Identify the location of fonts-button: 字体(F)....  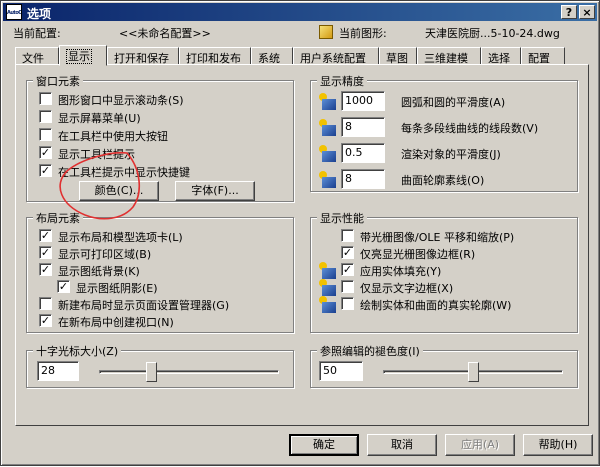
(215, 191).